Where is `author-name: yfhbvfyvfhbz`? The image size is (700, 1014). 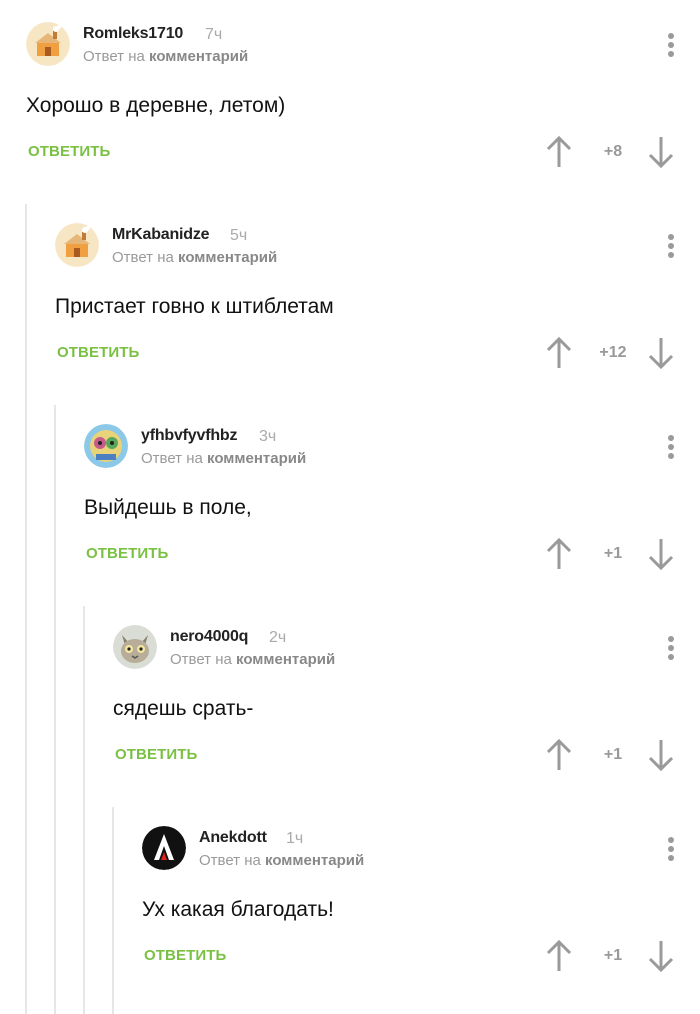
author-name: yfhbvfyvfhbz is located at coordinates (189, 436).